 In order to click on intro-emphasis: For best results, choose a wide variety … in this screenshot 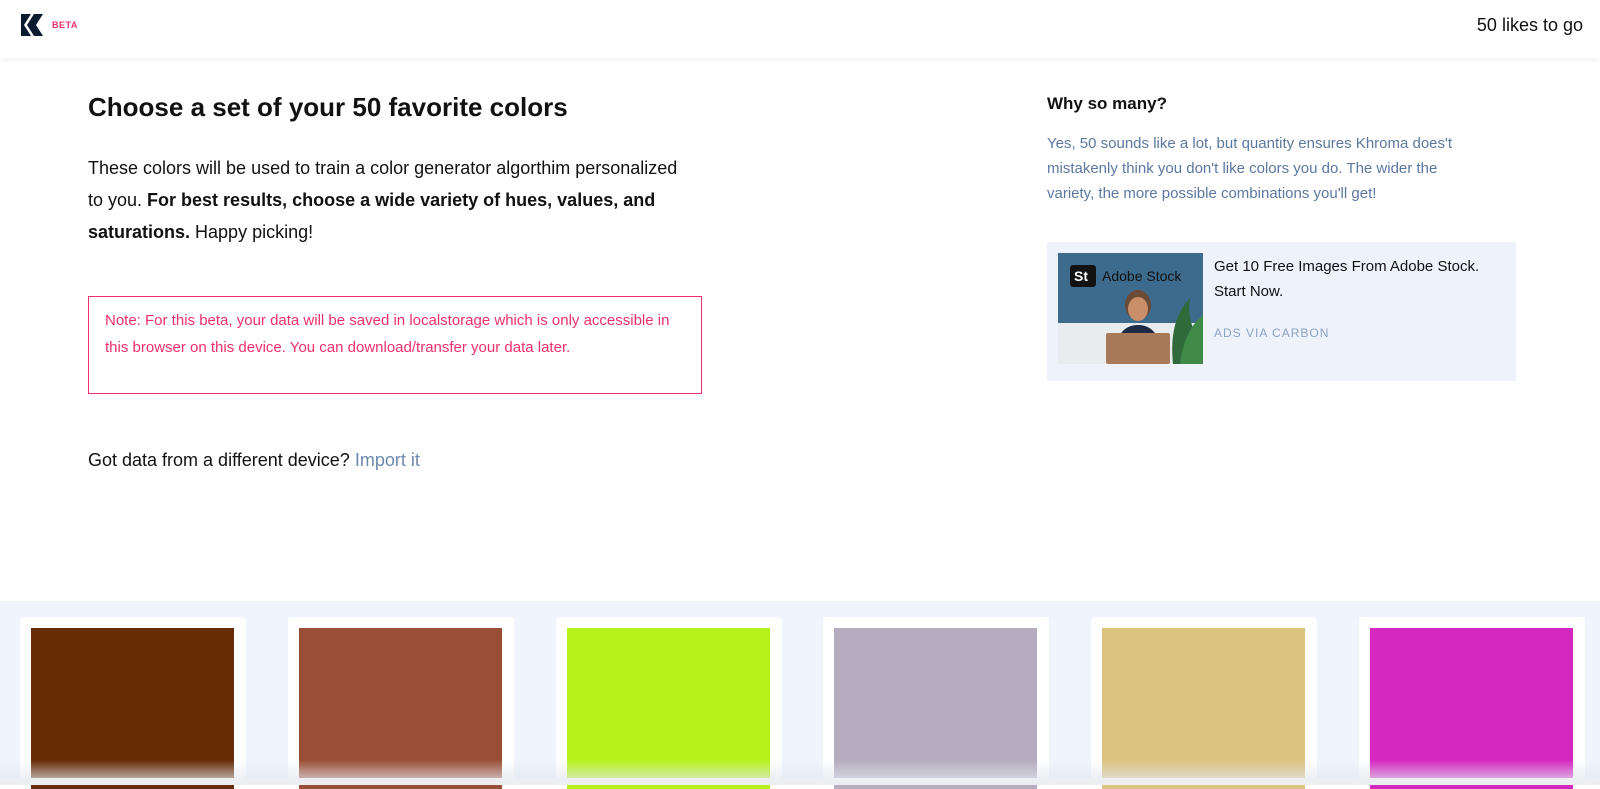, I will do `click(372, 216)`.